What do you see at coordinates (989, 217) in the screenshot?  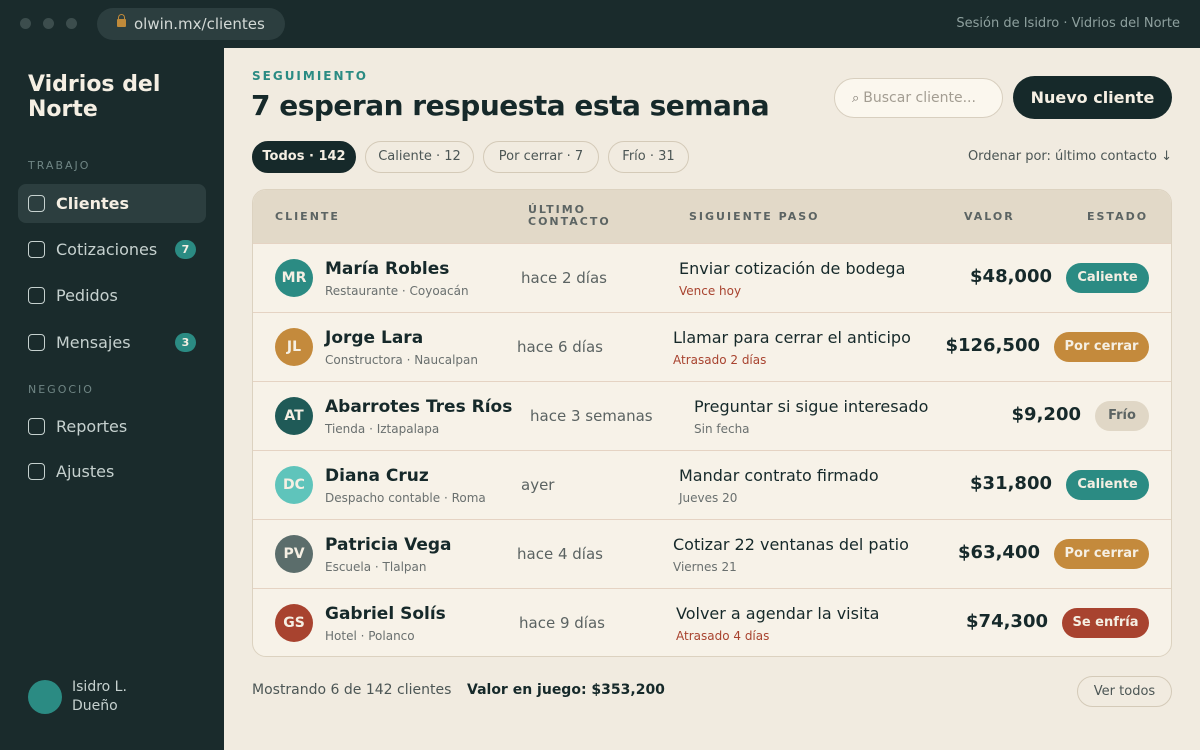 I see `column-header-valor: VALOR` at bounding box center [989, 217].